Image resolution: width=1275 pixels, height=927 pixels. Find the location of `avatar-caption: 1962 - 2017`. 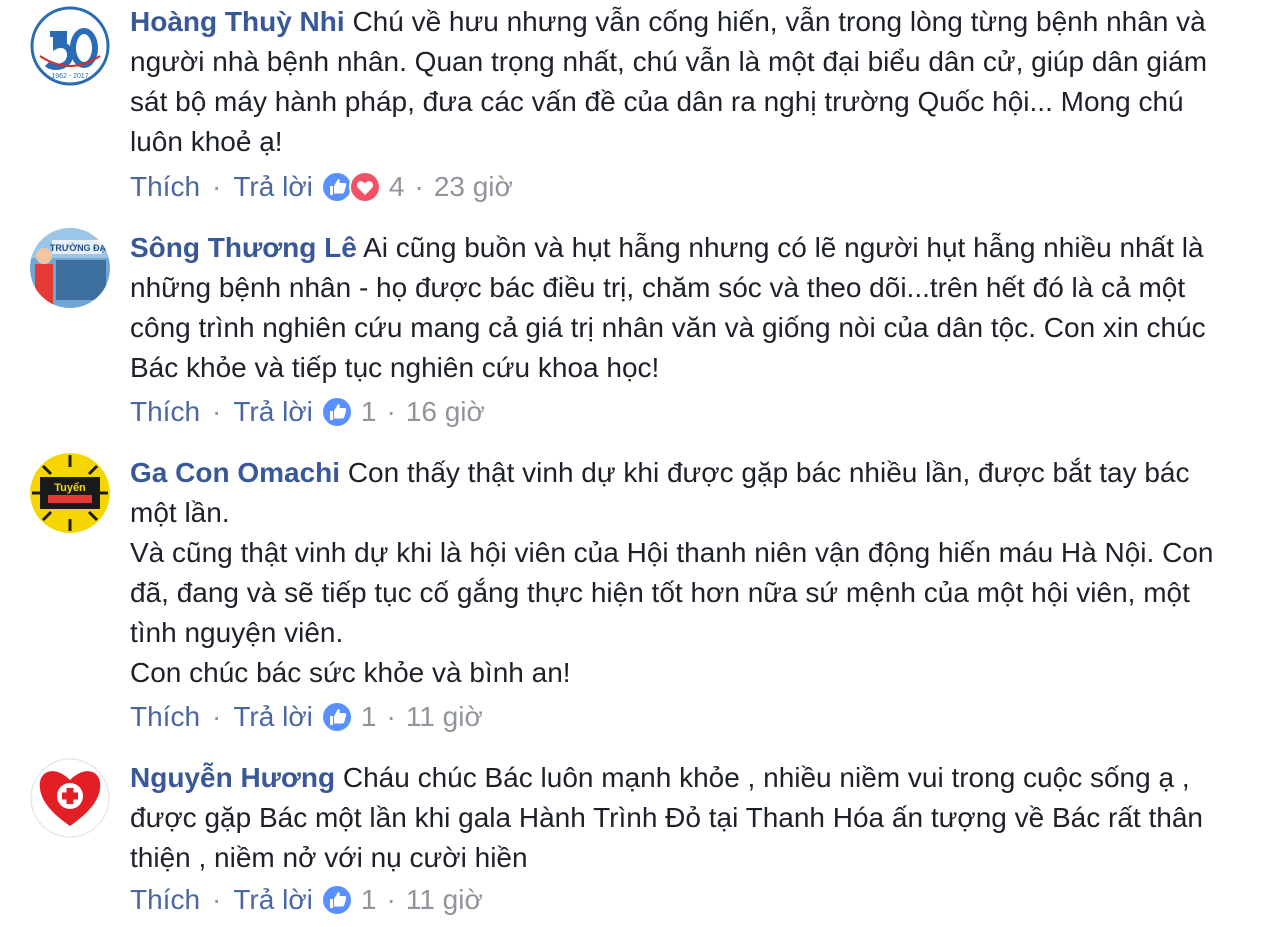

avatar-caption: 1962 - 2017 is located at coordinates (69, 76).